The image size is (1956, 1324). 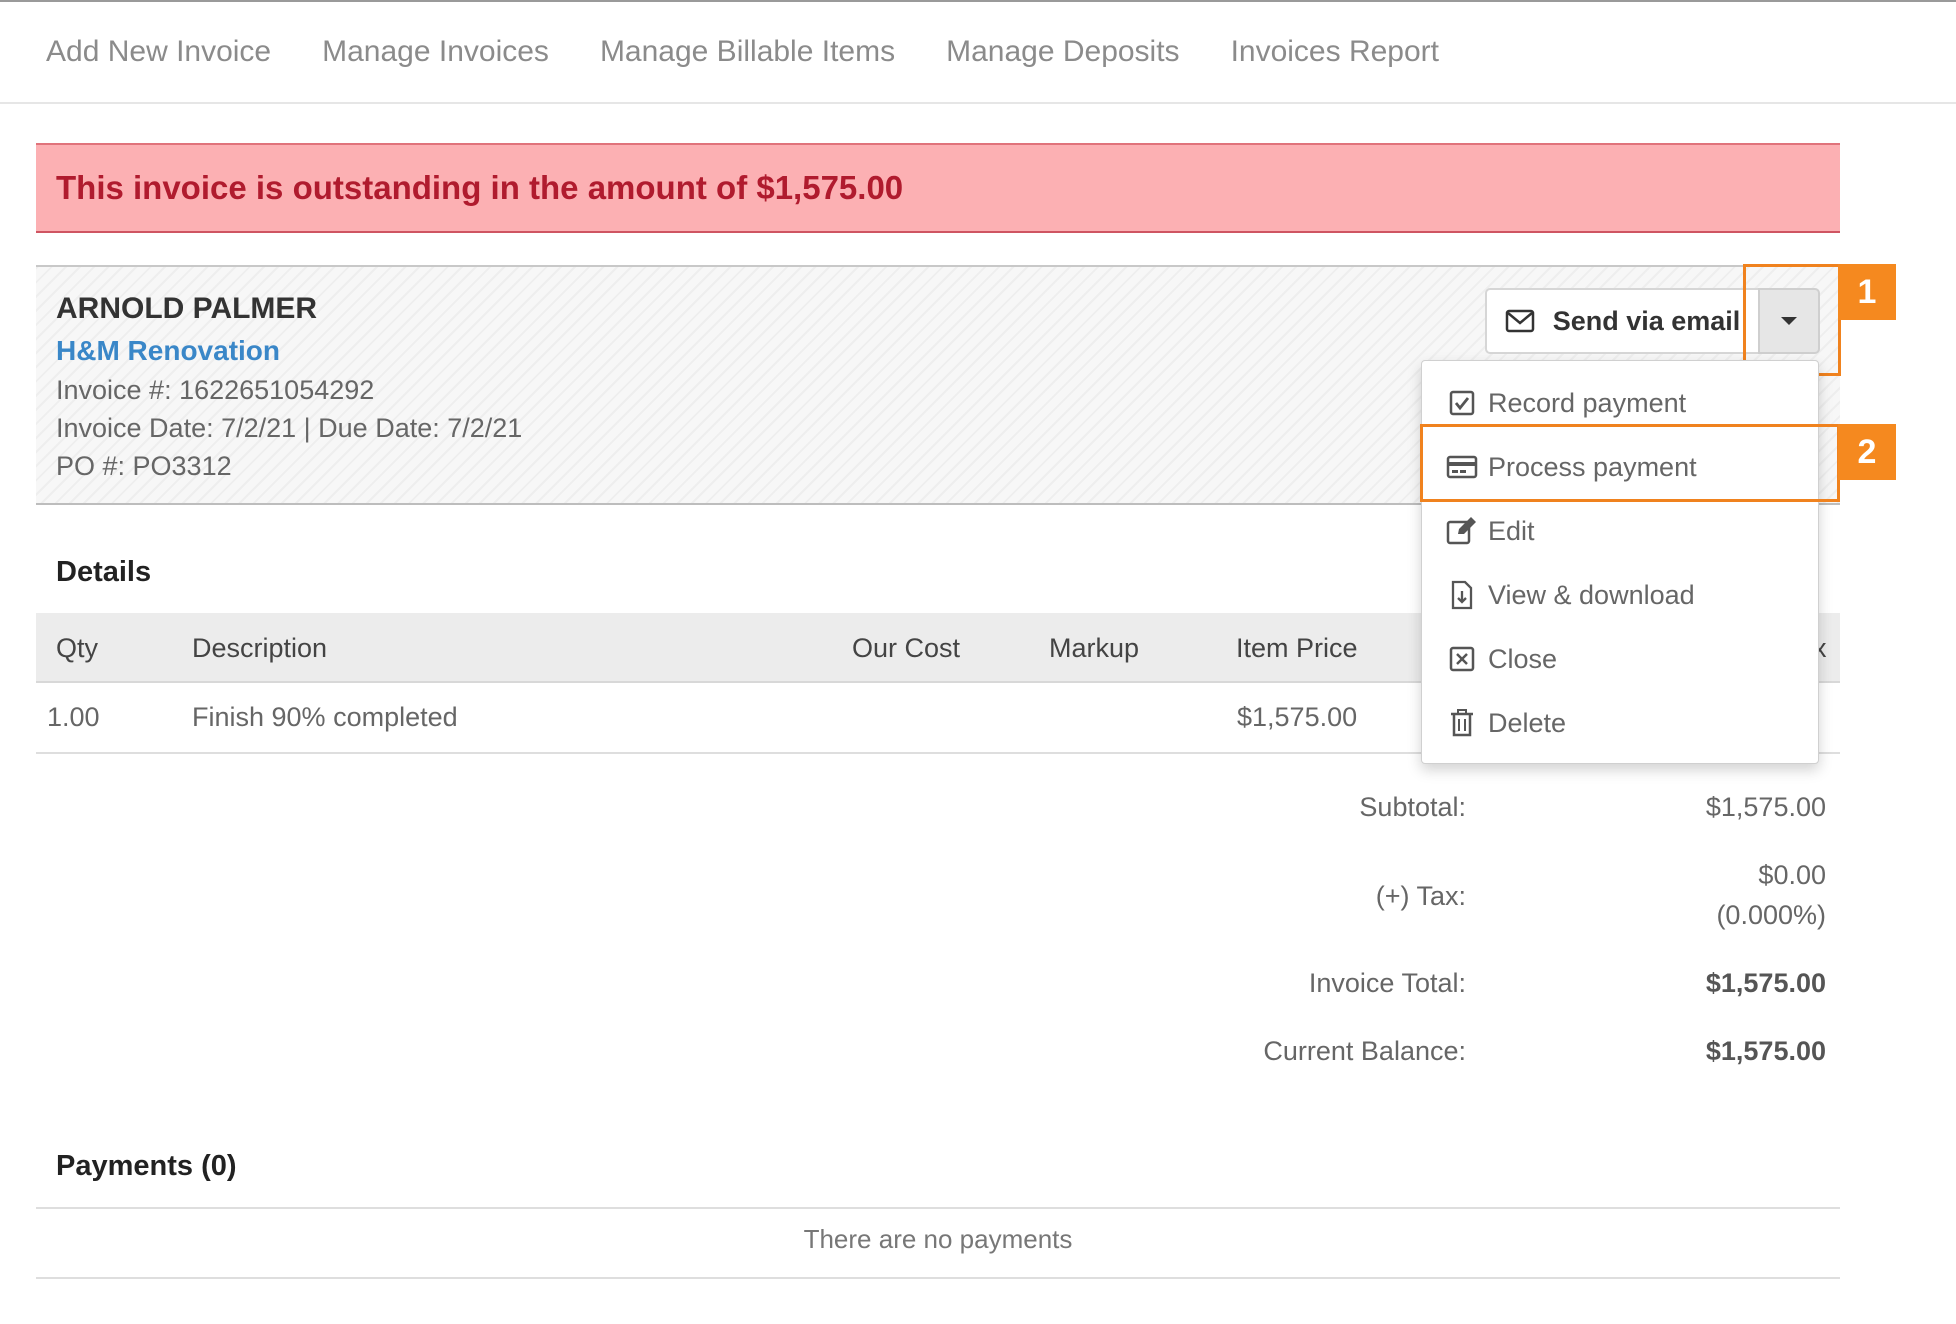 I want to click on menu-view-download: View & download, so click(x=1620, y=595).